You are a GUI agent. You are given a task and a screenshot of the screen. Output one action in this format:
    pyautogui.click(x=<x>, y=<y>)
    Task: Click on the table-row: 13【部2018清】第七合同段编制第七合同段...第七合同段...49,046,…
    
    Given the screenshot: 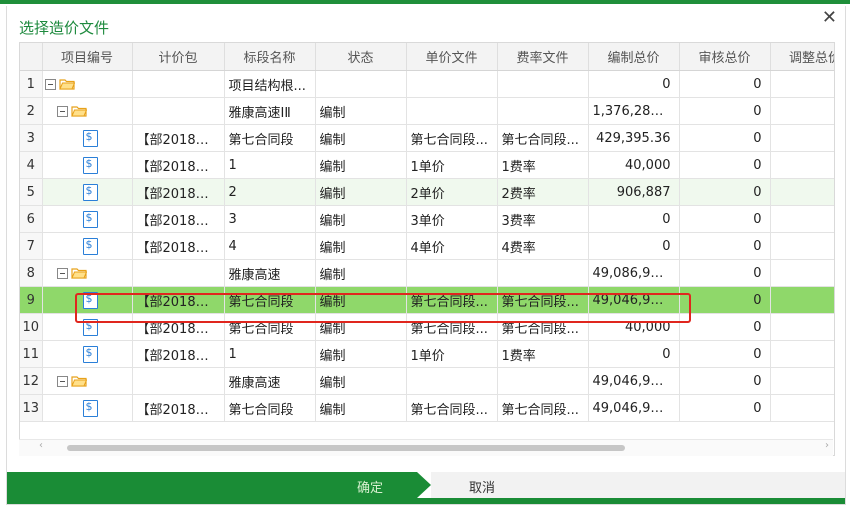 What is the action you would take?
    pyautogui.click(x=427, y=408)
    